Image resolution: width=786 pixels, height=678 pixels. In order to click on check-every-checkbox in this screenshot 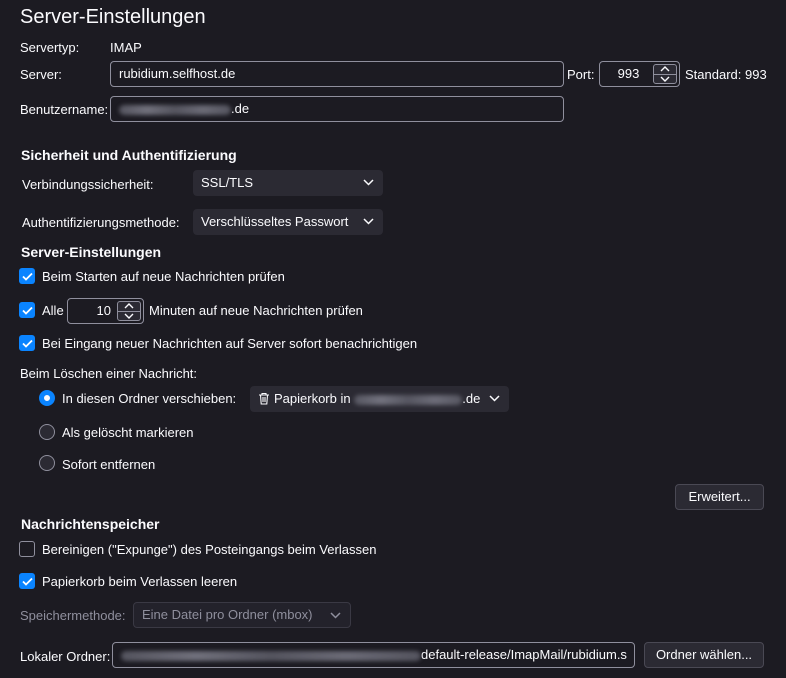, I will do `click(27, 310)`.